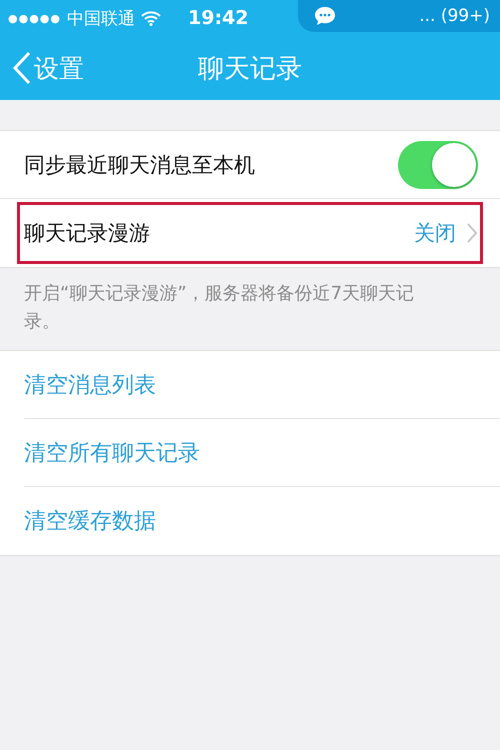  I want to click on setting-label: 聊天记录漫游, so click(87, 233).